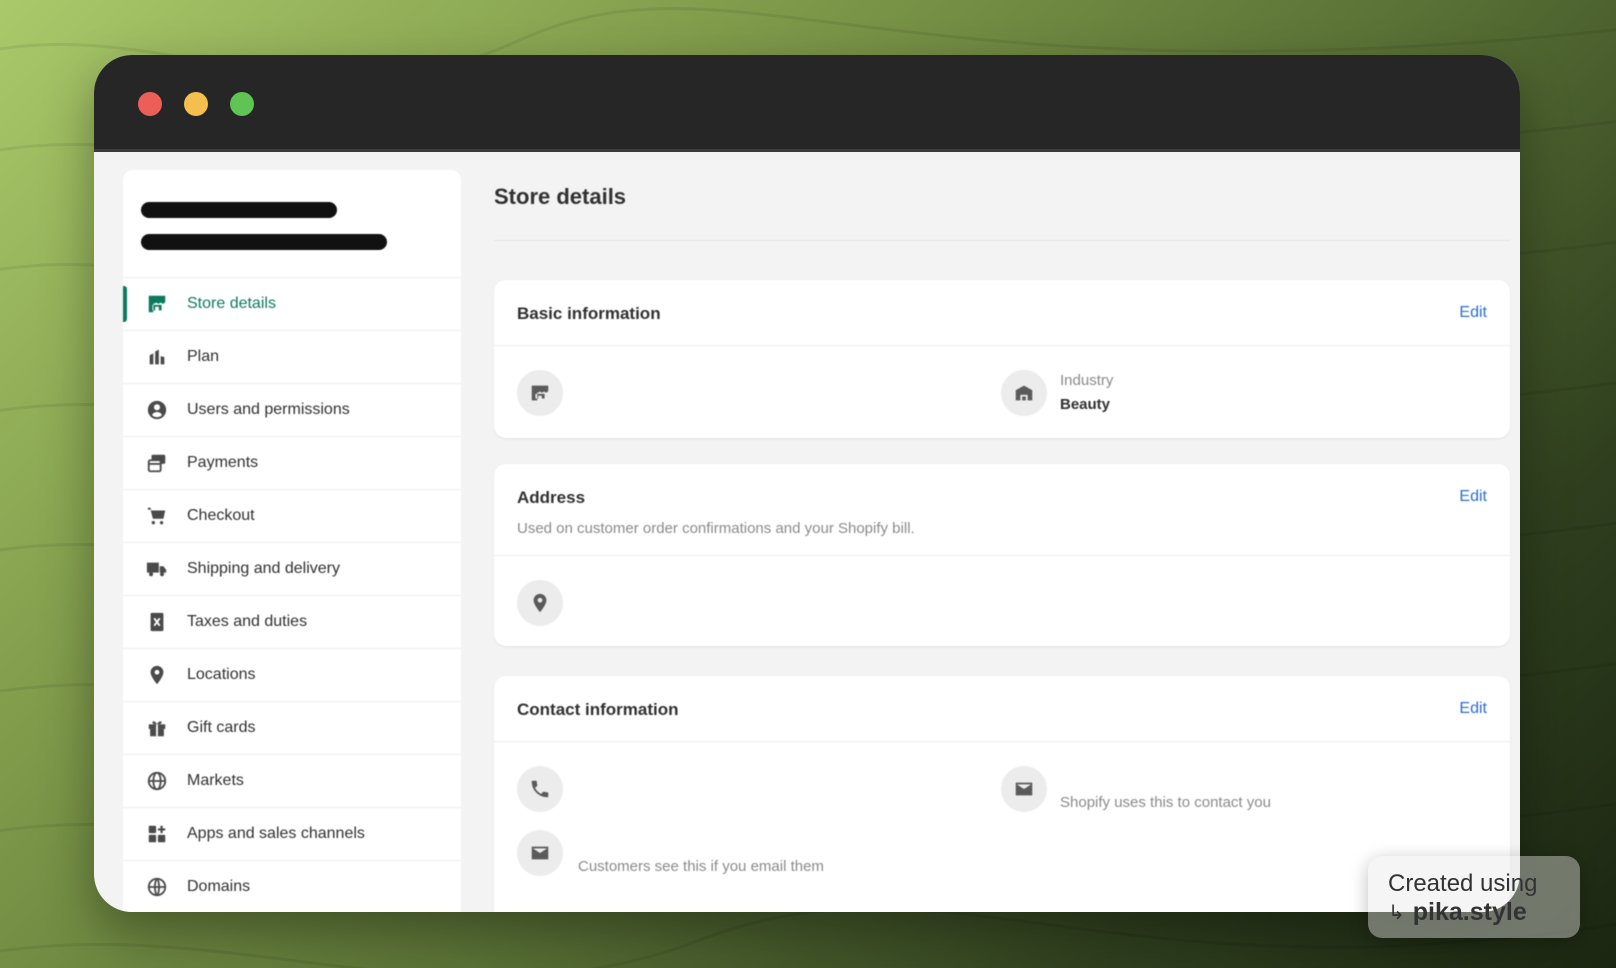  I want to click on page-title: Store details, so click(560, 196).